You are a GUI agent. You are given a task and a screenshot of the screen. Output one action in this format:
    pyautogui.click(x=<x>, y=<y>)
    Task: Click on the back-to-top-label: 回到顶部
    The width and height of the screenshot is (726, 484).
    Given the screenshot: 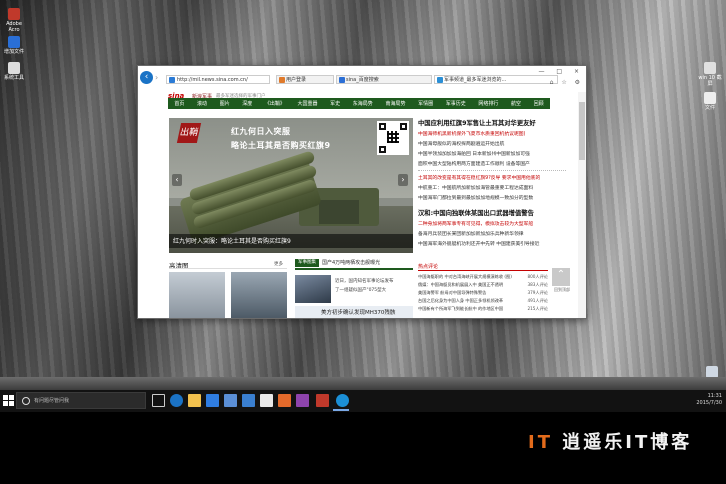 What is the action you would take?
    pyautogui.click(x=562, y=290)
    